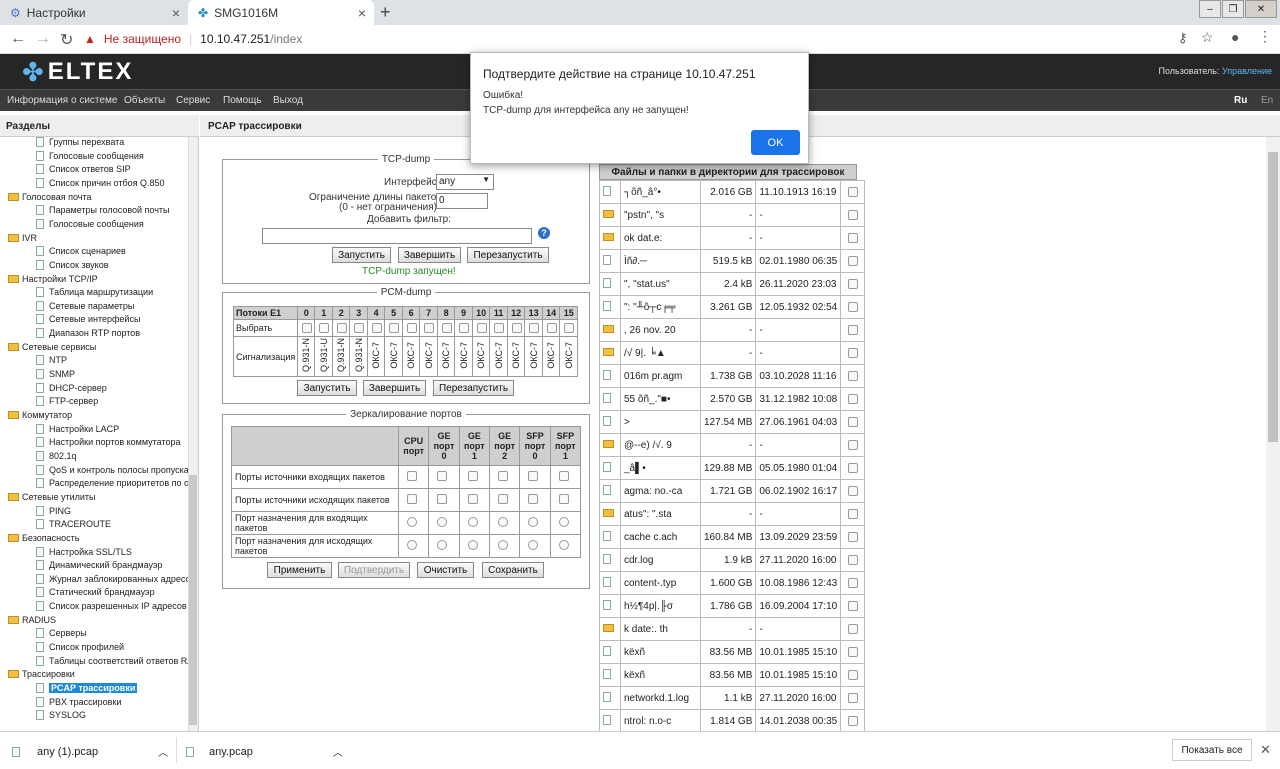 This screenshot has height=769, width=1280. I want to click on pcmdump-restart-button: Перезапустить, so click(473, 388).